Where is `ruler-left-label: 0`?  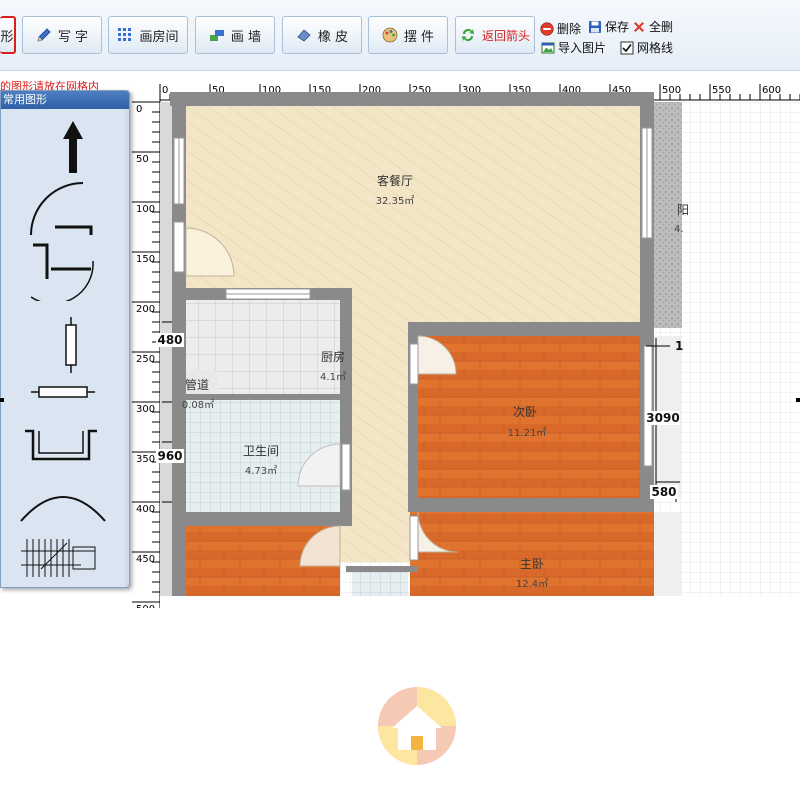 ruler-left-label: 0 is located at coordinates (139, 109).